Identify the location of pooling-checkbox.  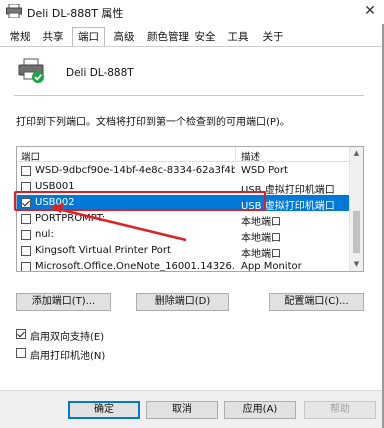
(21, 353).